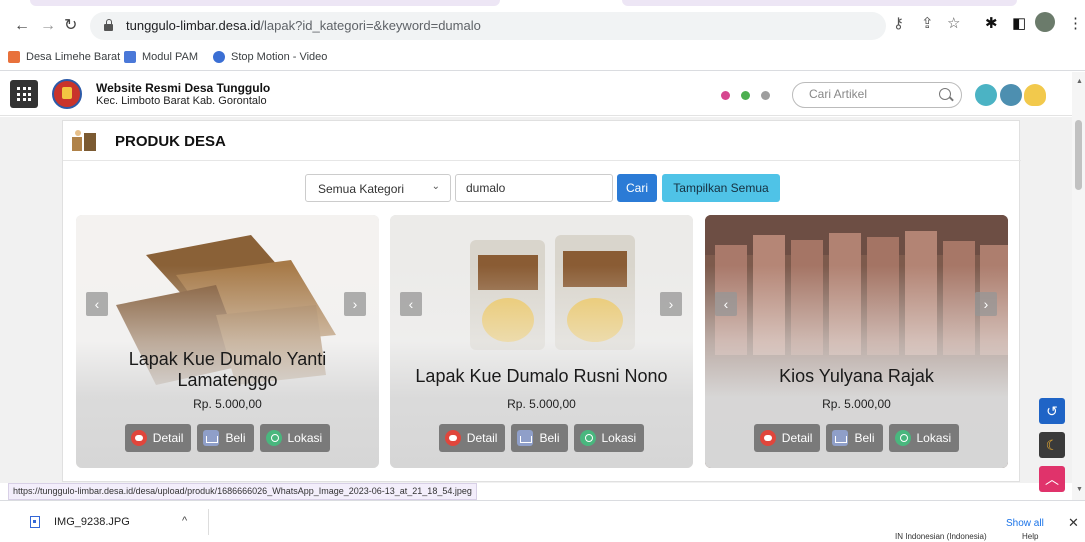 The width and height of the screenshot is (1085, 542). I want to click on menu-dots-icon: ⋮, so click(1075, 24).